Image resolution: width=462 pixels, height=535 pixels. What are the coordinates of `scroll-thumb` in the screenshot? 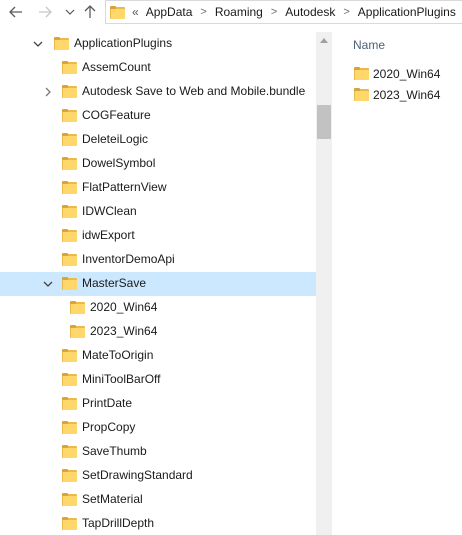 It's located at (324, 122).